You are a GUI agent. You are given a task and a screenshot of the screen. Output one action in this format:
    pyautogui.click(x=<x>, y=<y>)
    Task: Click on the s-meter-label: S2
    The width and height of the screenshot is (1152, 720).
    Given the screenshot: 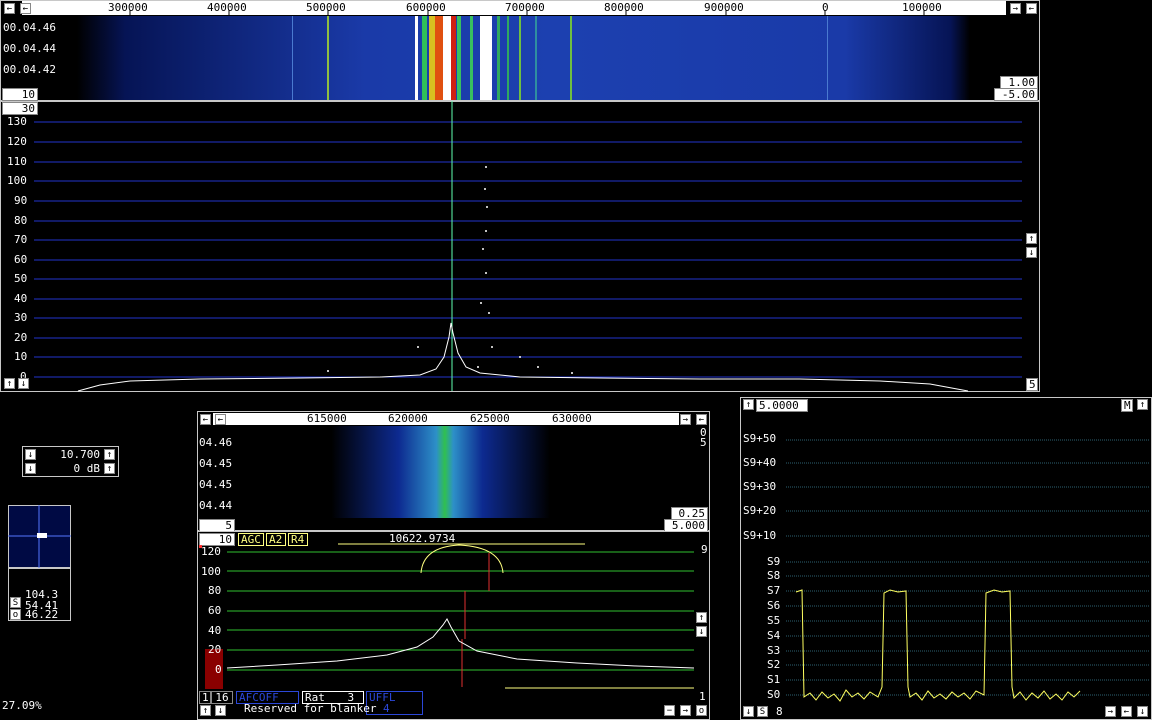 What is the action you would take?
    pyautogui.click(x=774, y=664)
    